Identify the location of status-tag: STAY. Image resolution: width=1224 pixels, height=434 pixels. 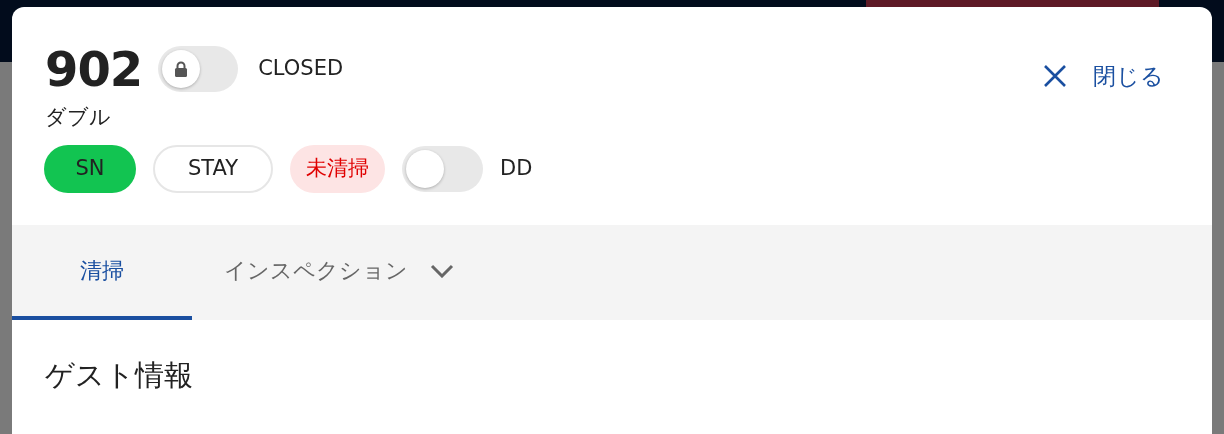
(213, 169).